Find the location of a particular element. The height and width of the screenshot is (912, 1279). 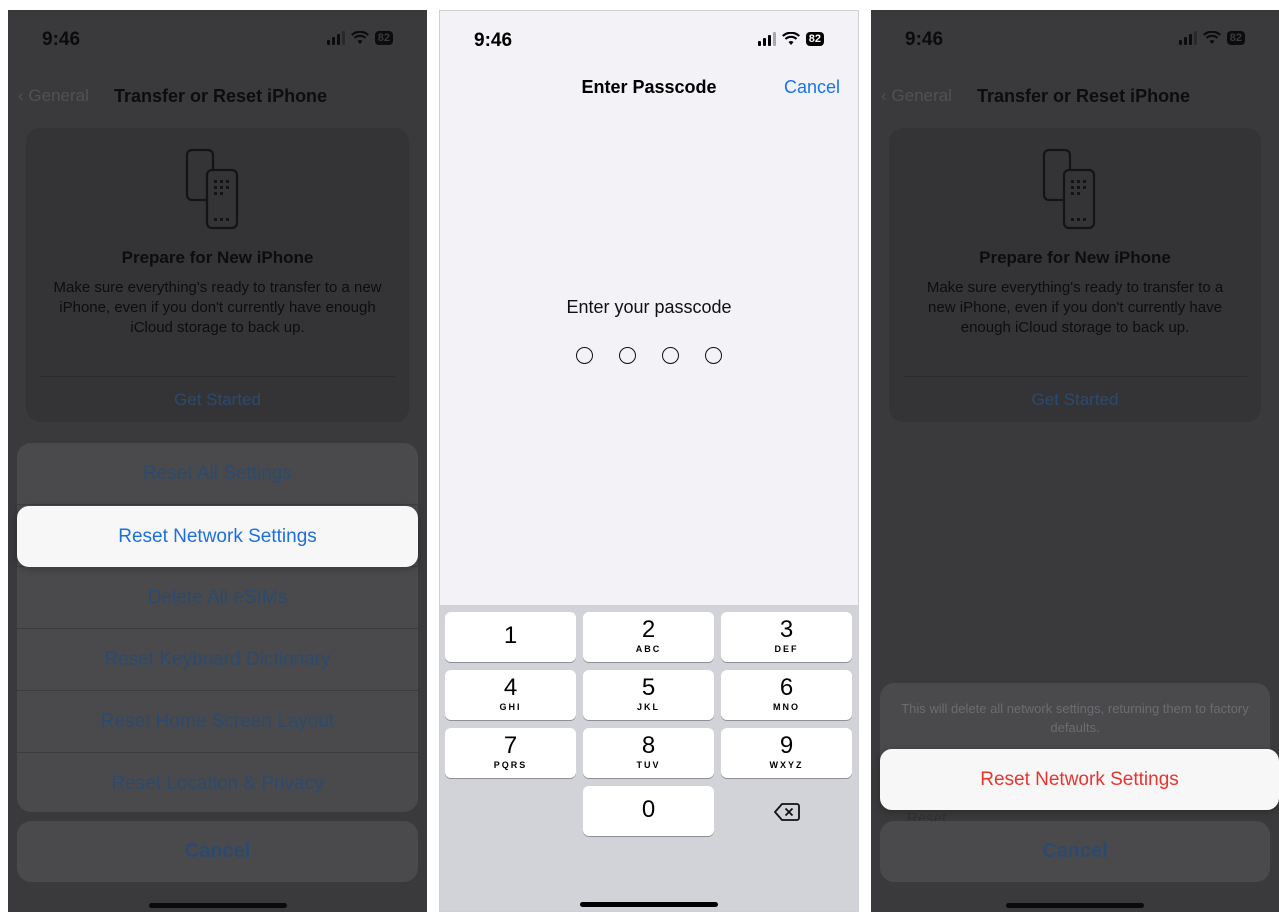

key-3: 3 DEF is located at coordinates (786, 637).